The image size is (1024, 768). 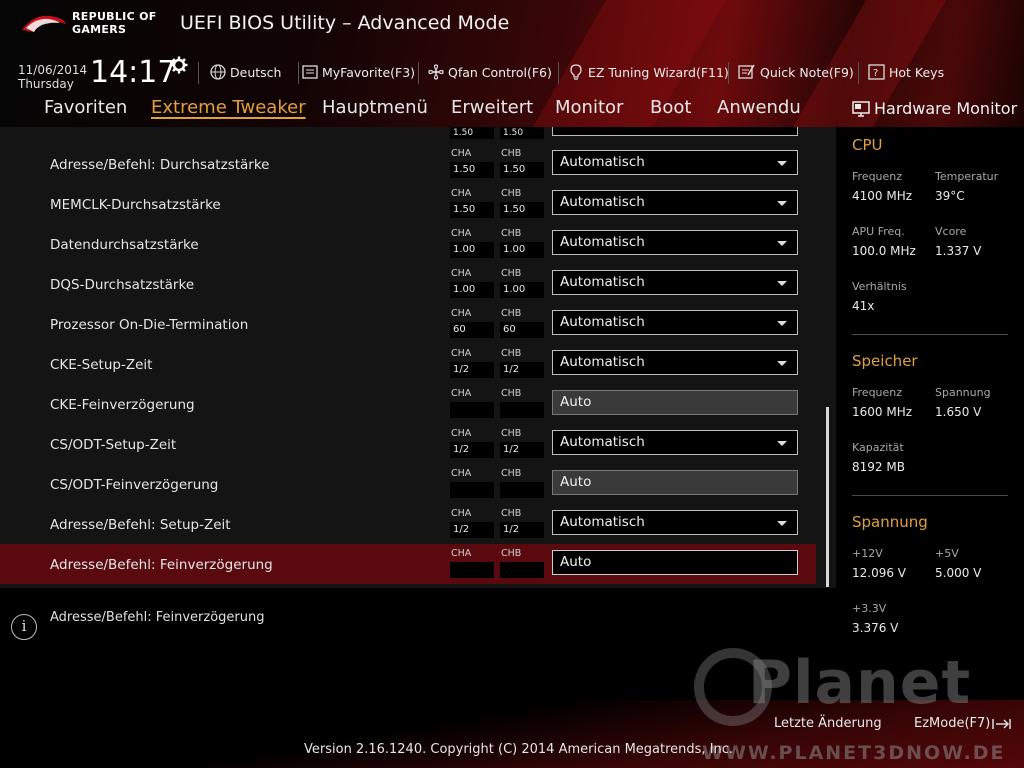 I want to click on apu-freq-label: APU Freq., so click(x=878, y=231).